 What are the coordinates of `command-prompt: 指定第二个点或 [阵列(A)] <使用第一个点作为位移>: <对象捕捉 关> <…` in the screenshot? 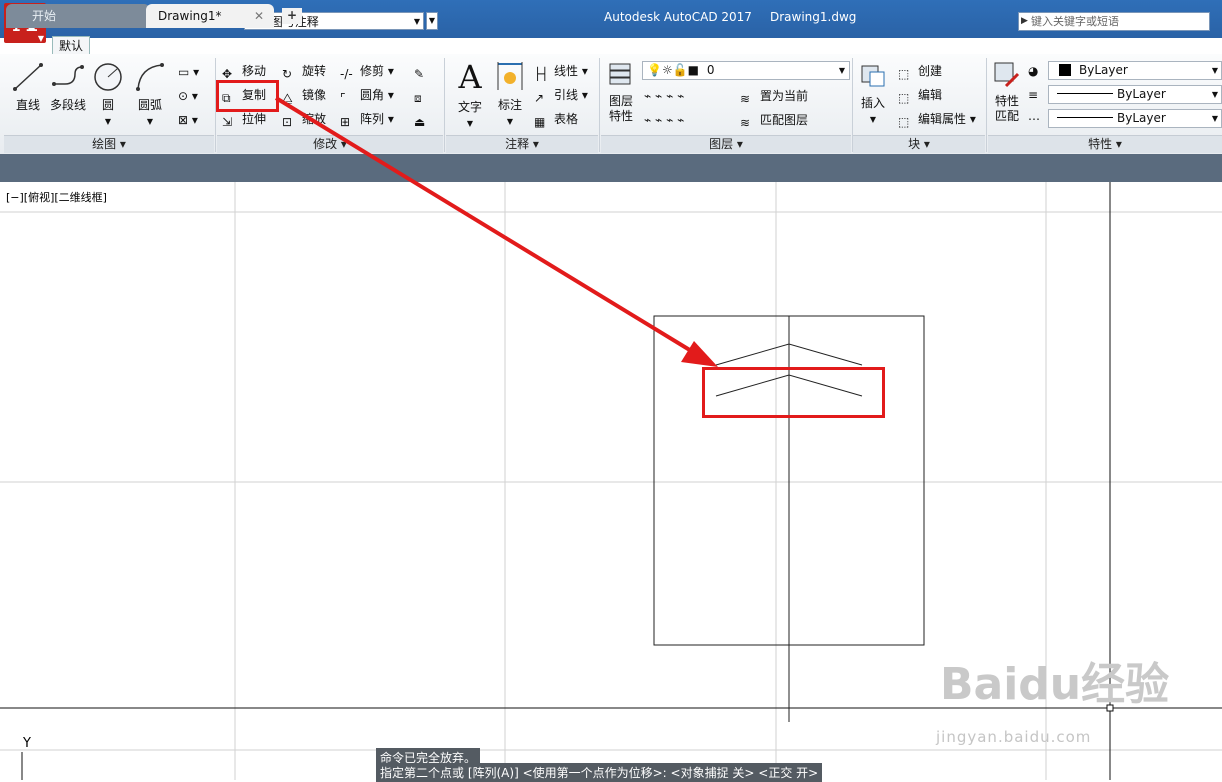 It's located at (599, 772).